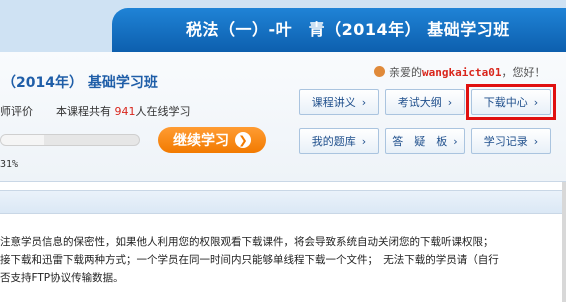  Describe the element at coordinates (348, 29) in the screenshot. I see `course-banner-title: 税法（一）-叶 青（2014年） 基础学习班` at that location.